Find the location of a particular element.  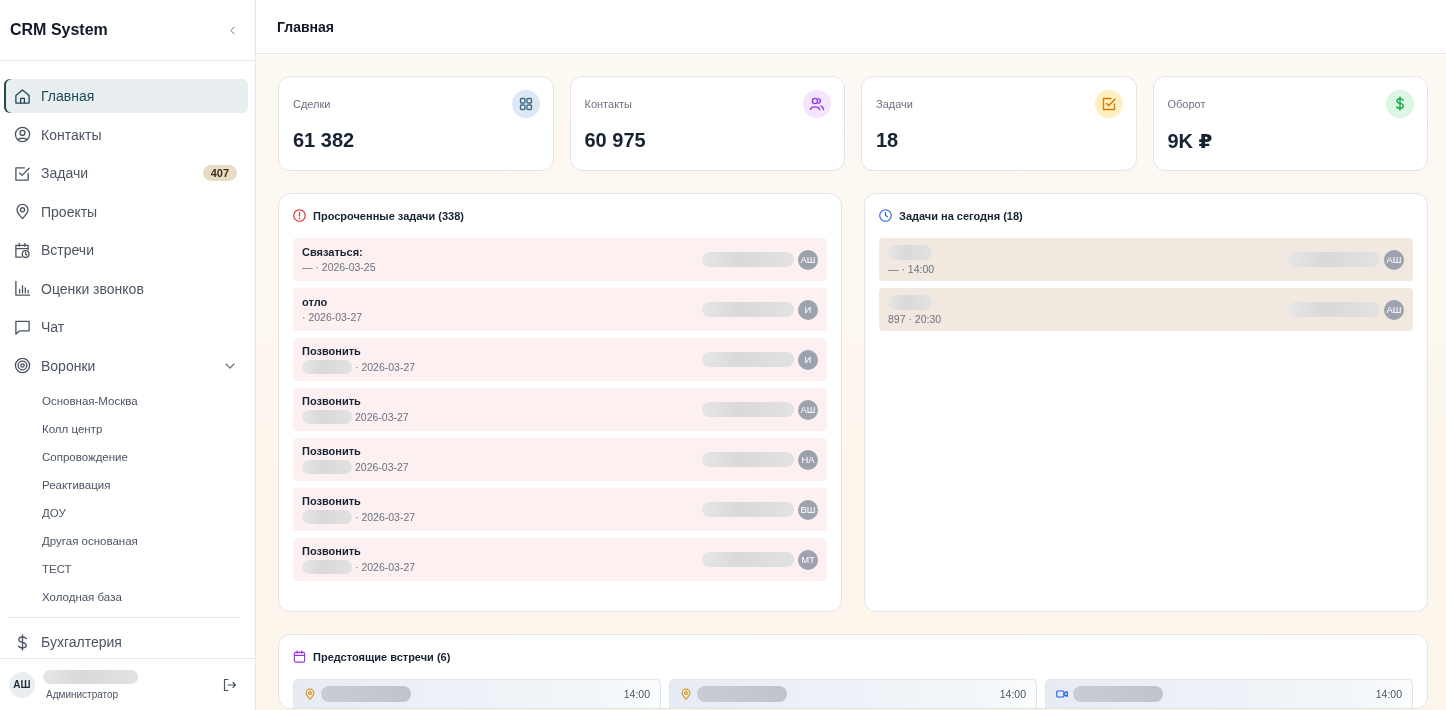

nav-subitem: Реактивация is located at coordinates (126, 485).